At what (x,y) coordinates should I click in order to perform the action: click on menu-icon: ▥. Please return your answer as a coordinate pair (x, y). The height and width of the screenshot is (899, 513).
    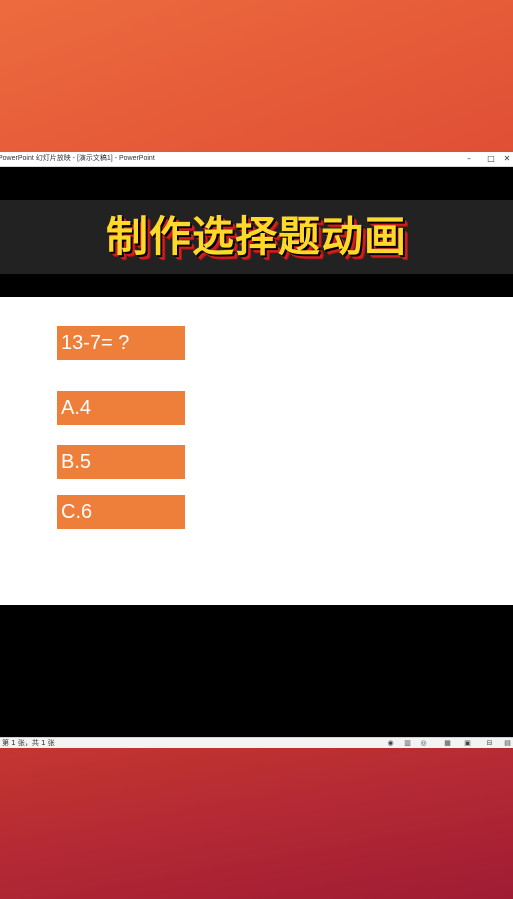
    Looking at the image, I should click on (407, 743).